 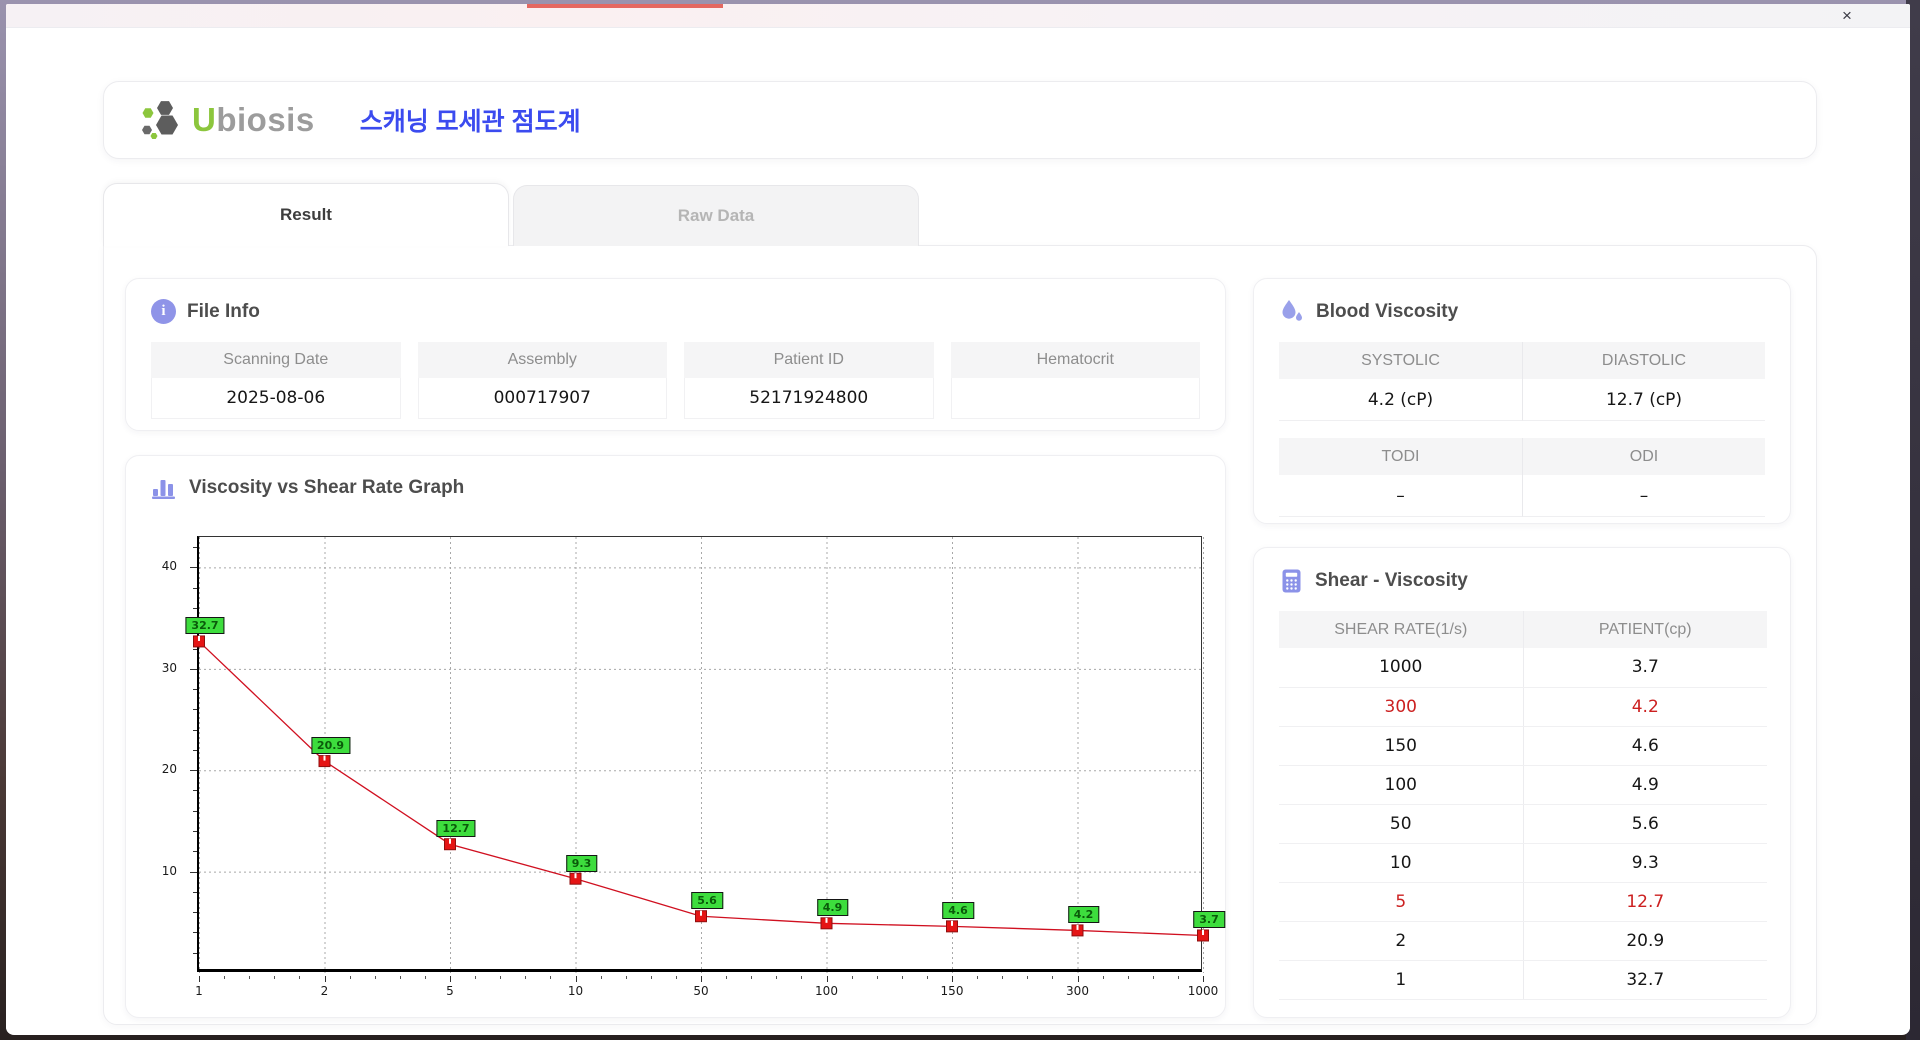 What do you see at coordinates (832, 908) in the screenshot?
I see `data-point-label: 4.9` at bounding box center [832, 908].